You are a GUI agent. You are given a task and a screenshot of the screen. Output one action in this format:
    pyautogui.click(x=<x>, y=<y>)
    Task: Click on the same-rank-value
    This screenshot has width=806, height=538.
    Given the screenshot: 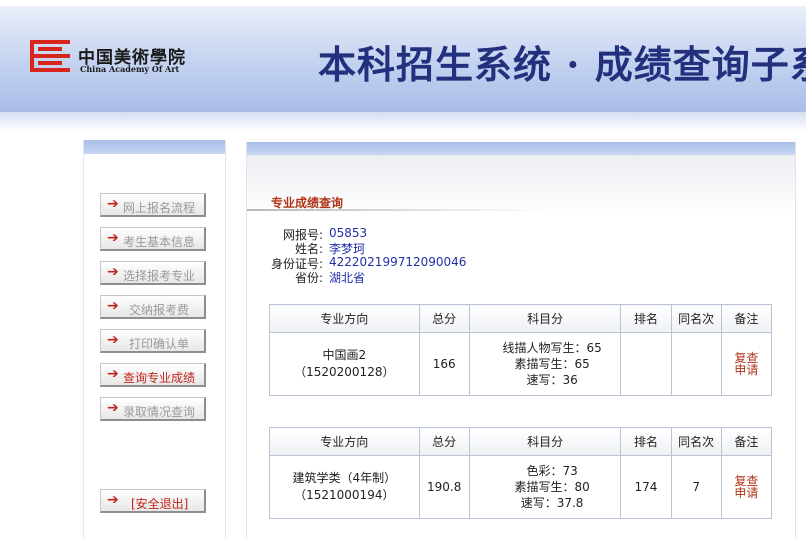 What is the action you would take?
    pyautogui.click(x=696, y=364)
    